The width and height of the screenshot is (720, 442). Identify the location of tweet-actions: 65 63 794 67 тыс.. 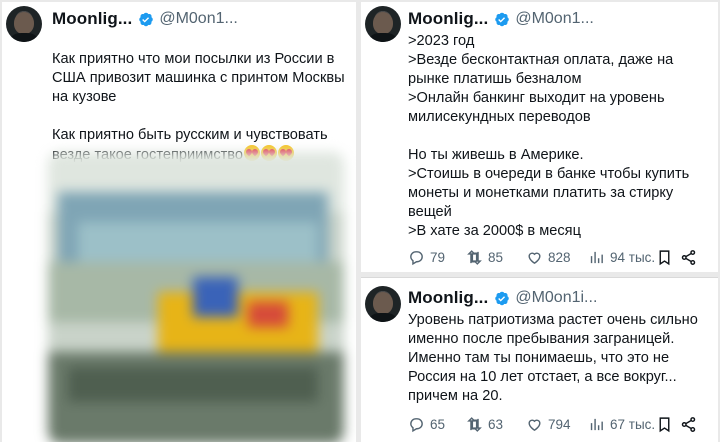
(558, 424).